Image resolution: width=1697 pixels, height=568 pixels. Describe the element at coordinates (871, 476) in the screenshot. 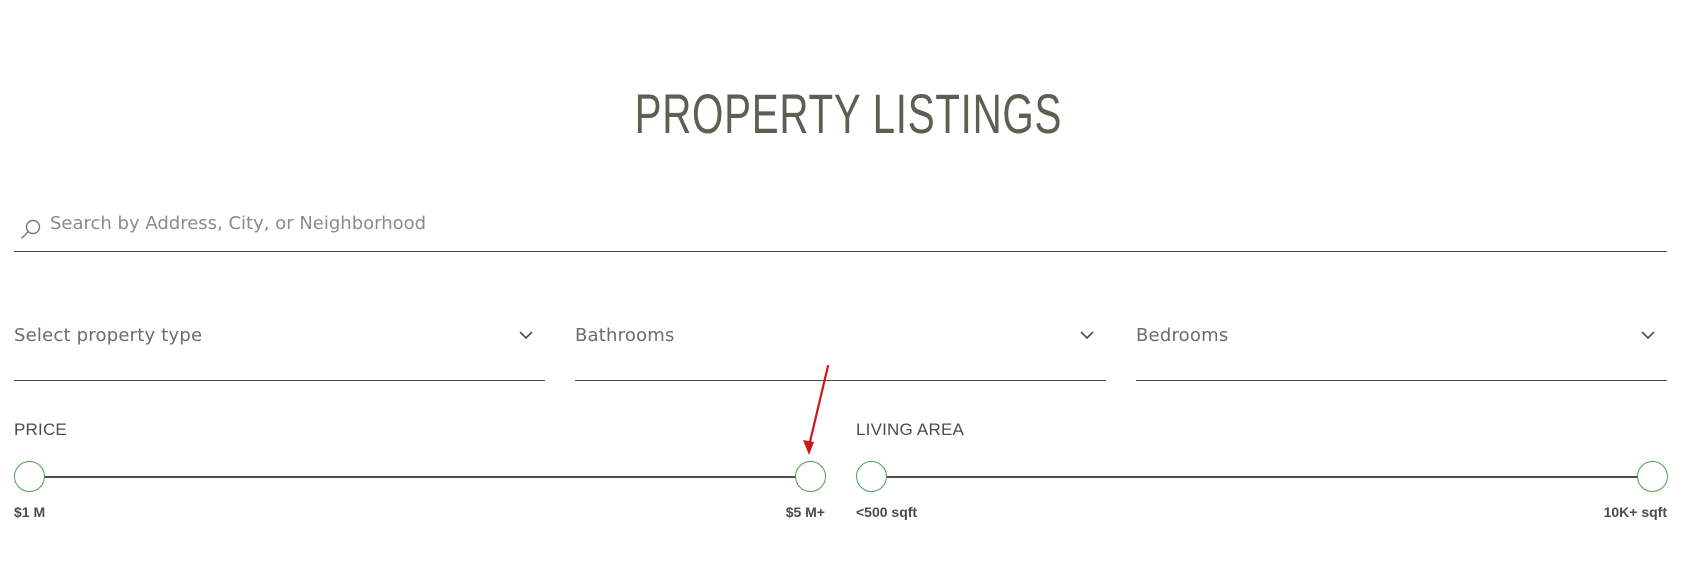

I see `living-area-min-handle` at that location.